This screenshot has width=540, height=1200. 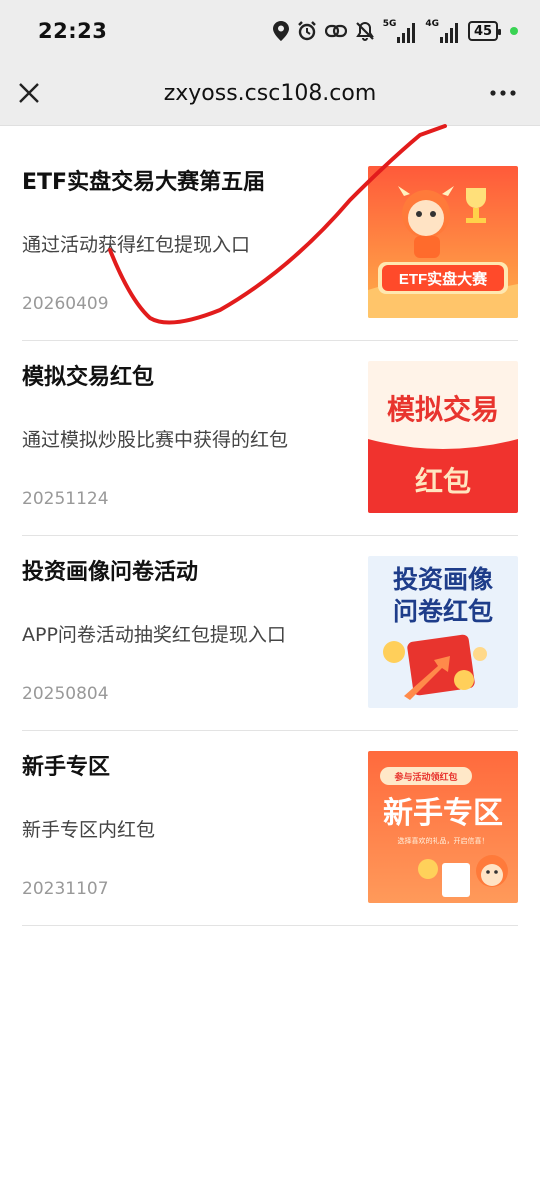 I want to click on item-title: ETF实盘交易大赛第五届, so click(x=144, y=182).